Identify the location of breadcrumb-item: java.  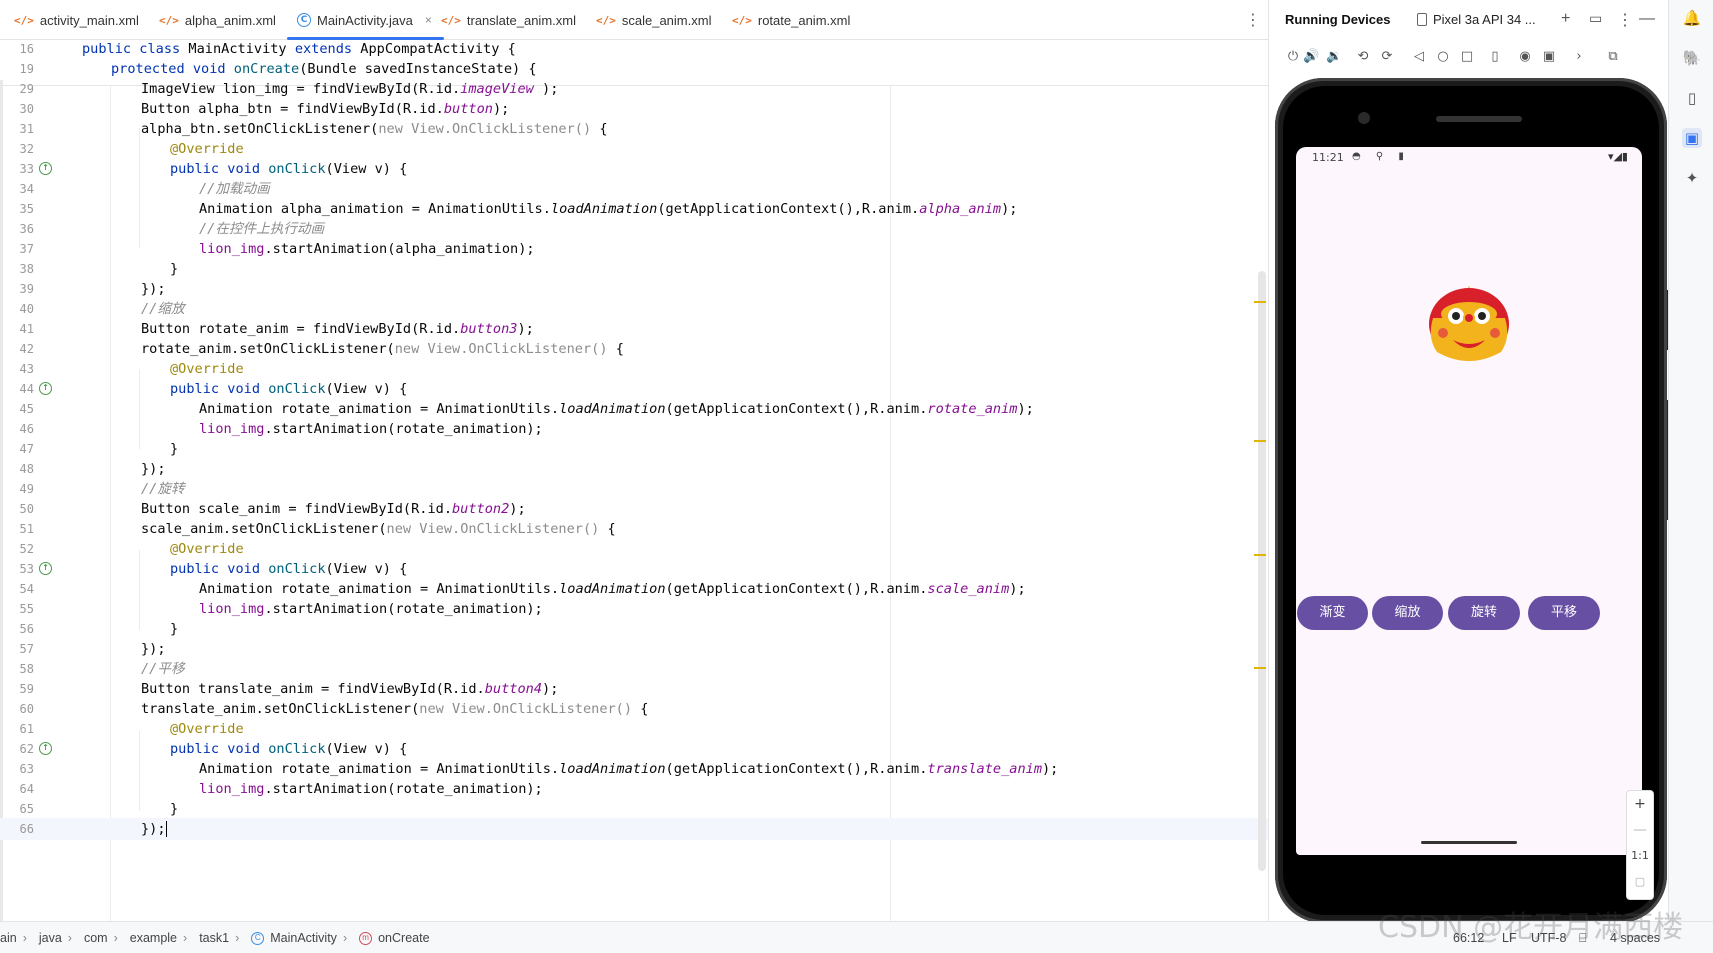
(50, 938).